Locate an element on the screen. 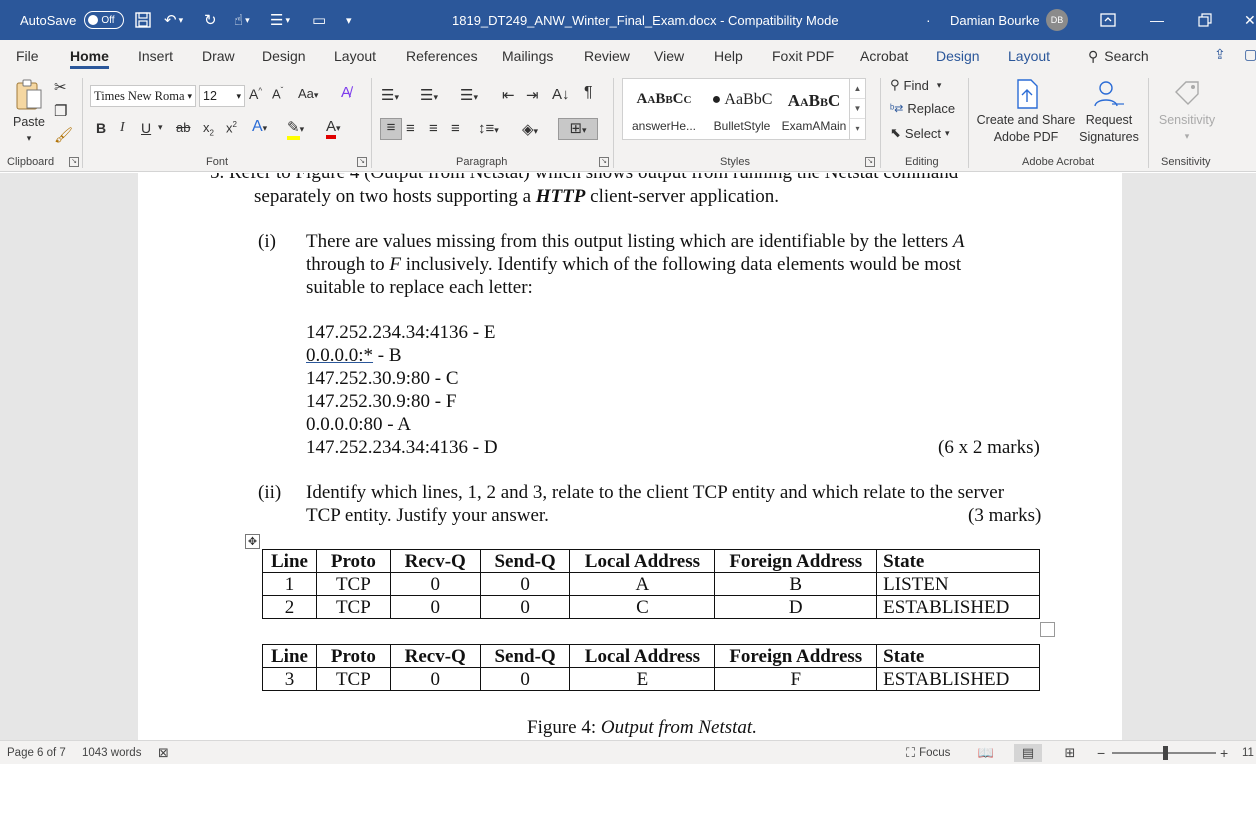 Image resolution: width=1256 pixels, height=826 pixels. minimize-icon: — is located at coordinates (1157, 20).